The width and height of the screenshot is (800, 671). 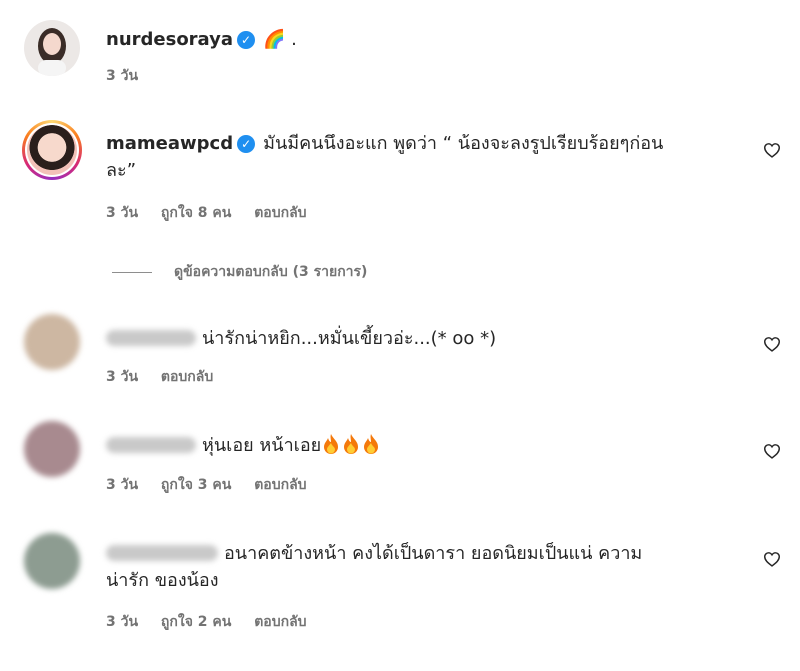 I want to click on view-replies-button: ดูข้อความตอบกลับ (3 รายการ), so click(x=239, y=272).